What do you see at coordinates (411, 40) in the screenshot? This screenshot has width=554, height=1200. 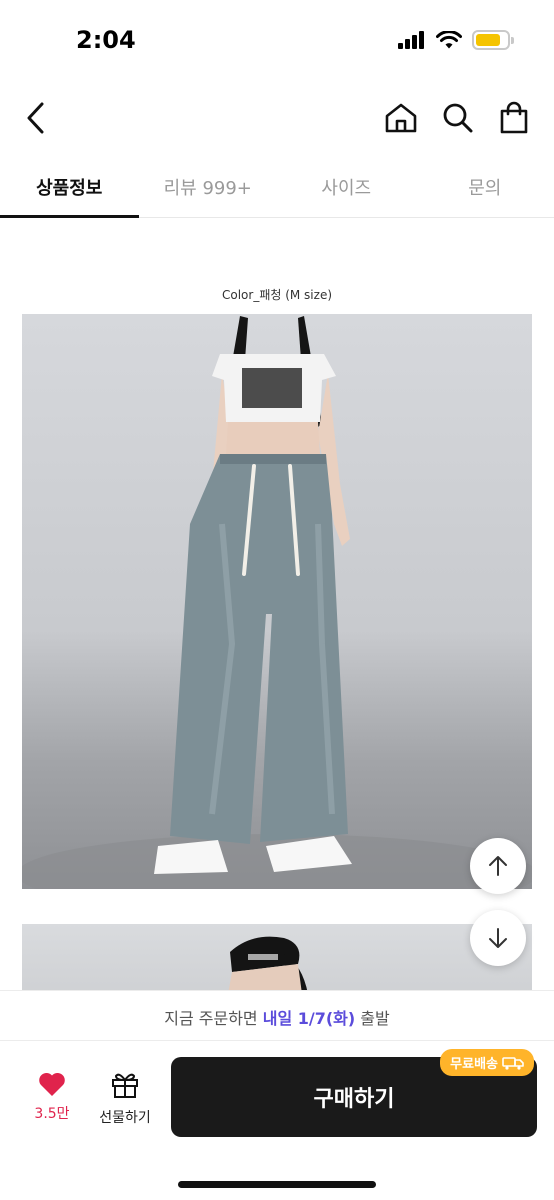 I see `signal-icon` at bounding box center [411, 40].